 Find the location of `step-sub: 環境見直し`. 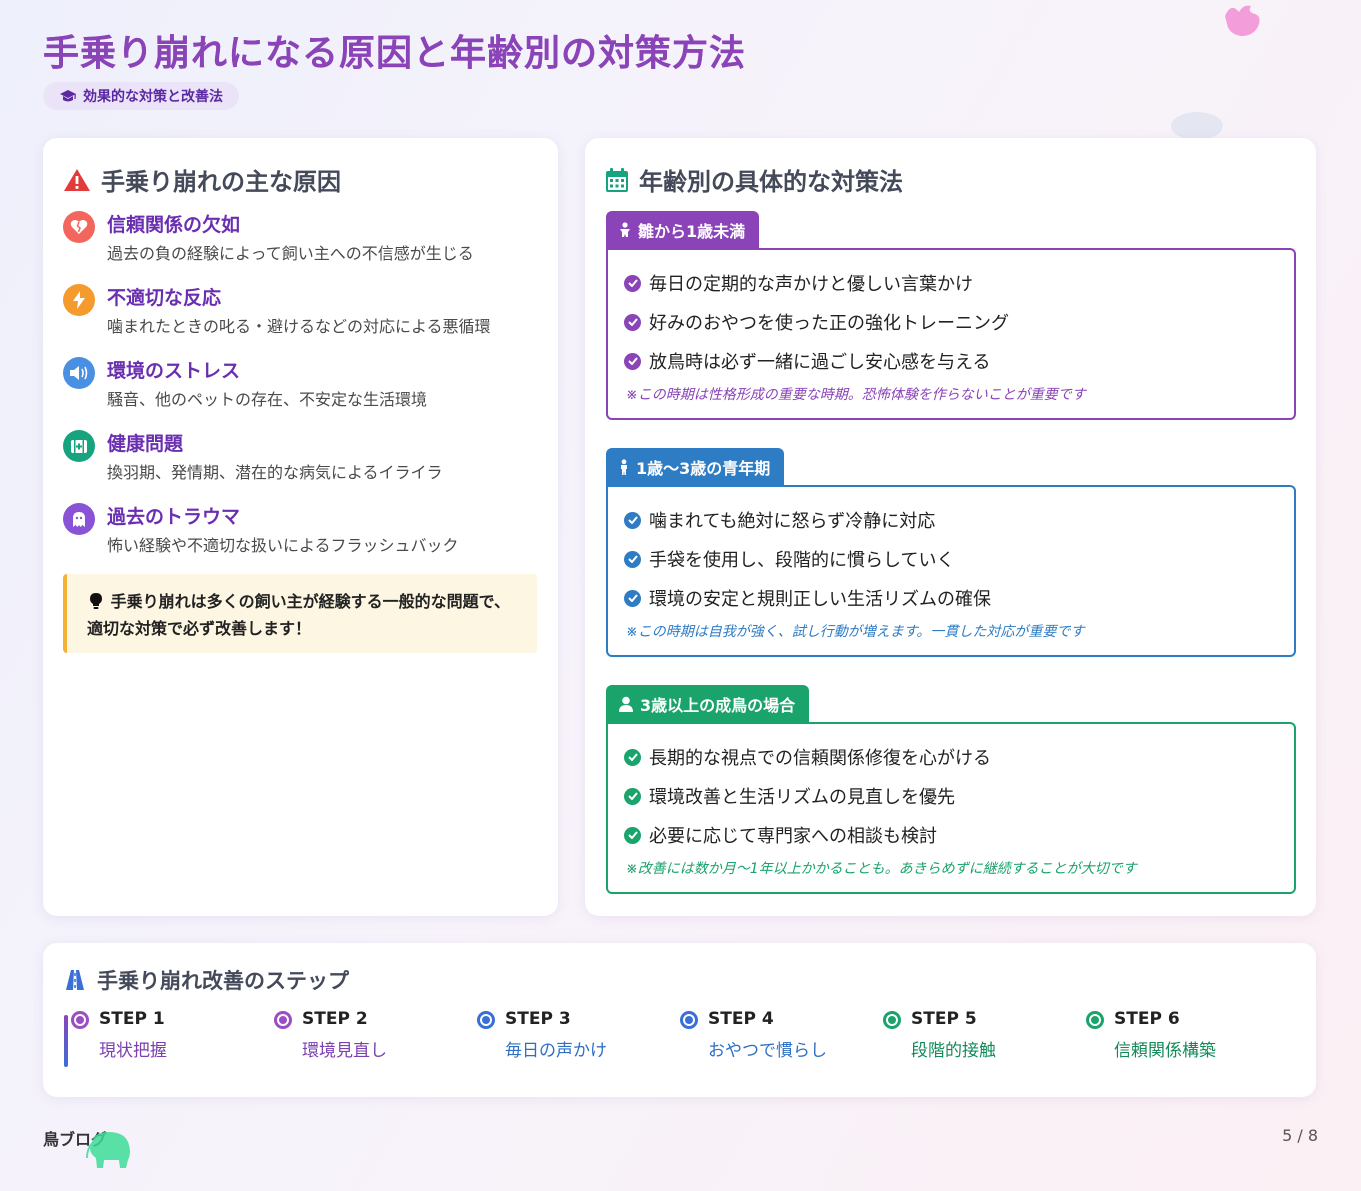

step-sub: 環境見直し is located at coordinates (344, 1051).